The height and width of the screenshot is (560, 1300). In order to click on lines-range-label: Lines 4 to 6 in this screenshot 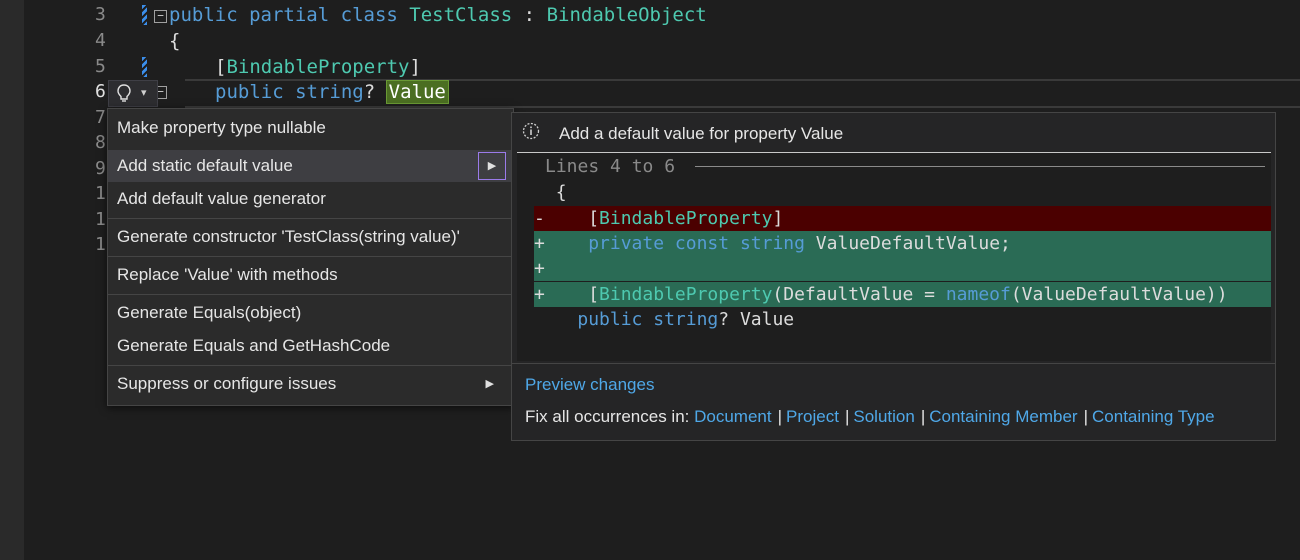, I will do `click(610, 166)`.